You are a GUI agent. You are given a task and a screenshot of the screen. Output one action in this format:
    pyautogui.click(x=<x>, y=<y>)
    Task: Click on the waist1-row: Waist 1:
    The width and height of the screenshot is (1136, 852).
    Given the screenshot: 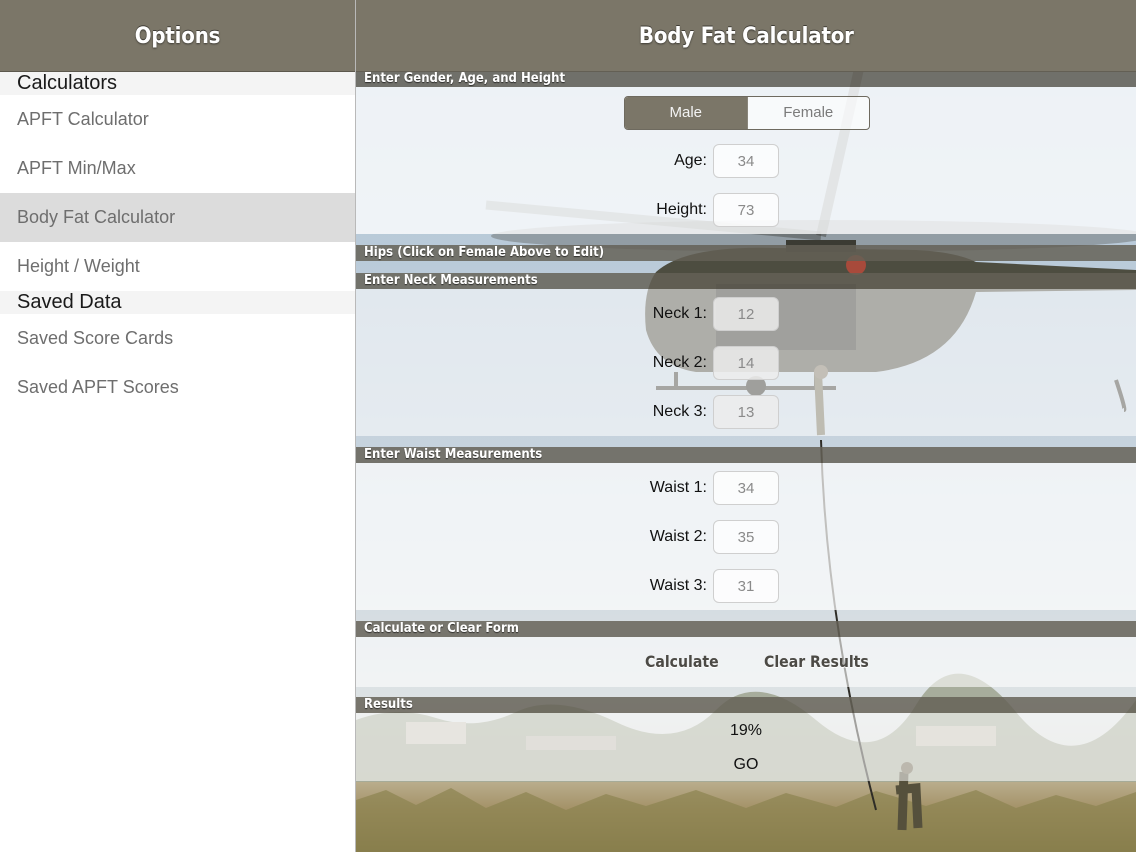 What is the action you would take?
    pyautogui.click(x=746, y=488)
    